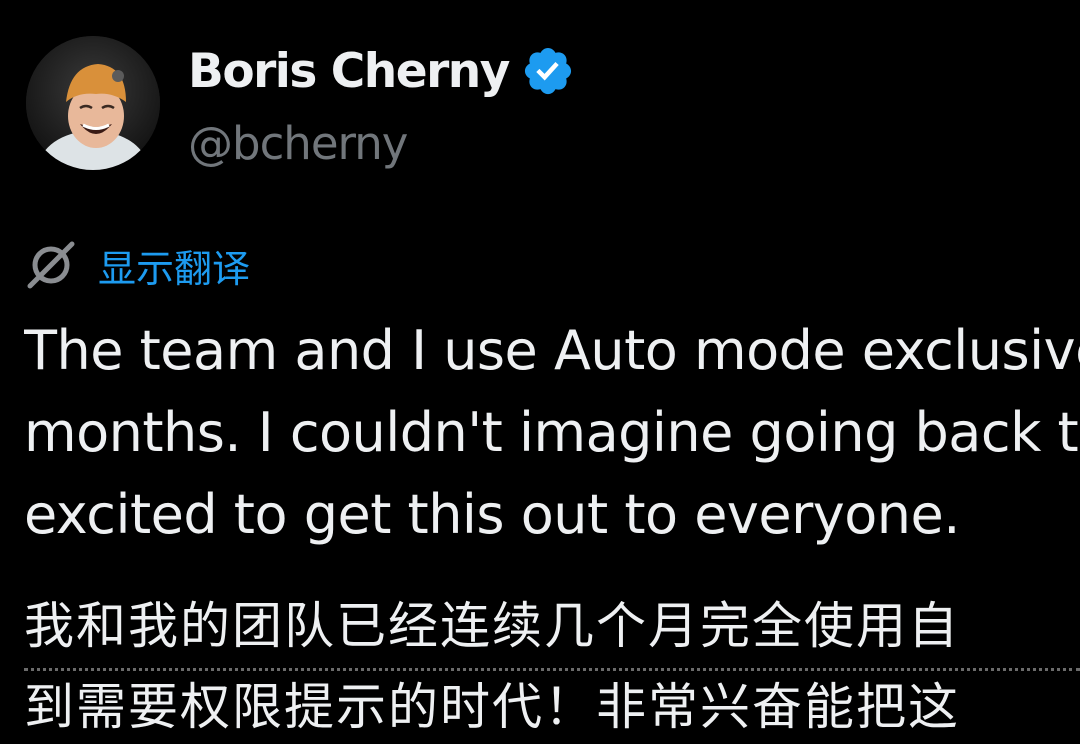  Describe the element at coordinates (552, 630) in the screenshot. I see `translated-text-line: 我和我的团队已经连续几个月完全使用自` at that location.